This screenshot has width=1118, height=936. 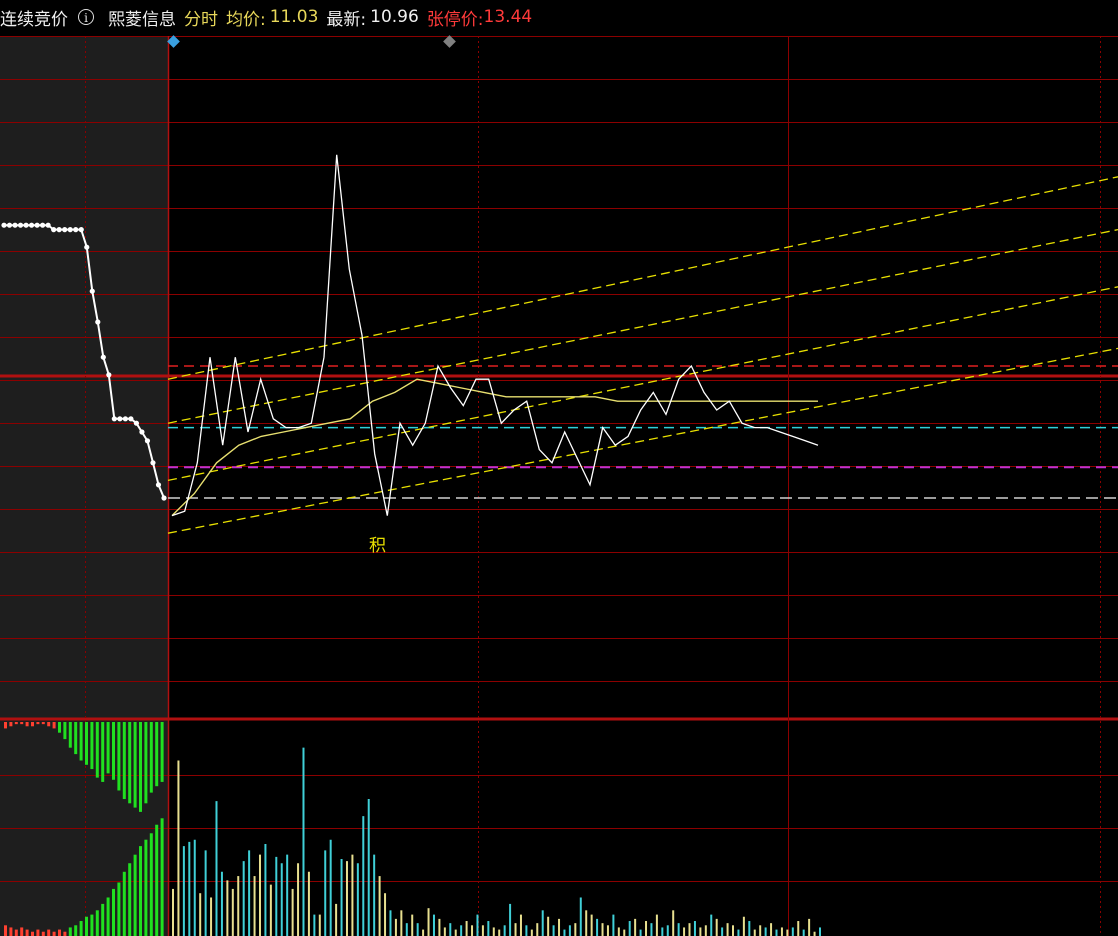 What do you see at coordinates (84, 486) in the screenshot?
I see `pre-market-panel` at bounding box center [84, 486].